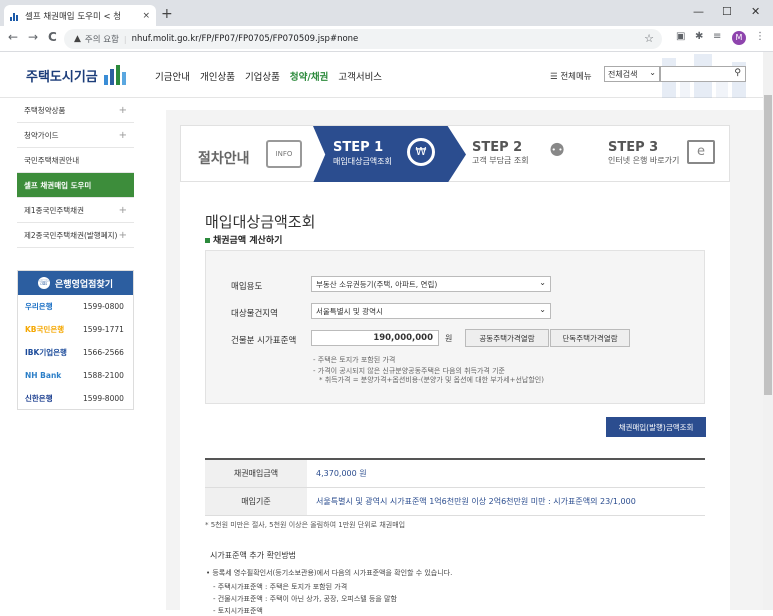  I want to click on section-subtitle: 채권금액 계산하기, so click(243, 239).